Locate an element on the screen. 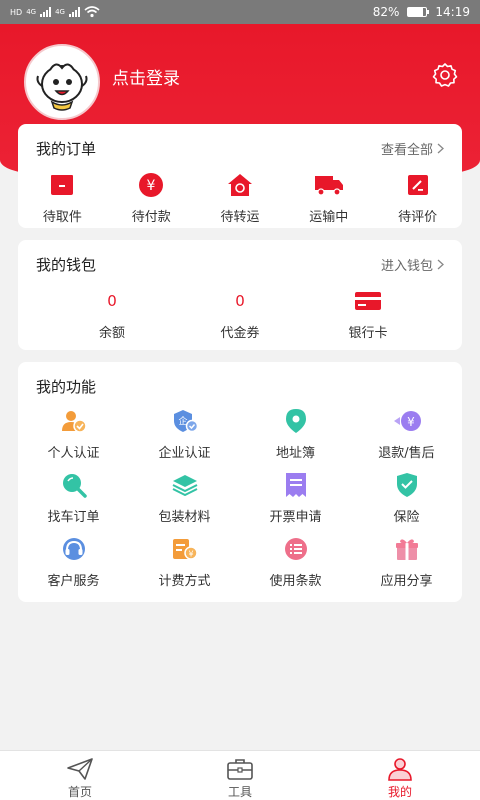  refund-icon: ¥ is located at coordinates (407, 421).